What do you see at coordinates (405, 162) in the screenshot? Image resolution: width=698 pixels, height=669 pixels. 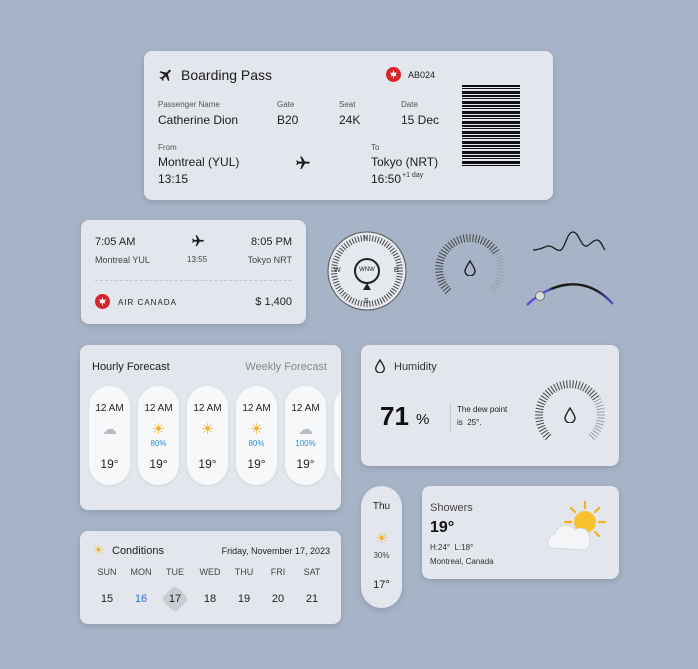 I see `to-value: Tokyo (NRT)` at bounding box center [405, 162].